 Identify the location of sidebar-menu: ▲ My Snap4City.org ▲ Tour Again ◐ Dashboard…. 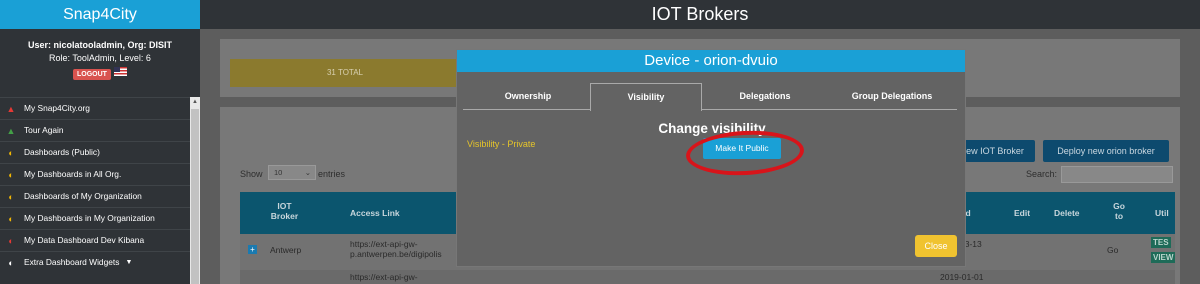
(95, 185).